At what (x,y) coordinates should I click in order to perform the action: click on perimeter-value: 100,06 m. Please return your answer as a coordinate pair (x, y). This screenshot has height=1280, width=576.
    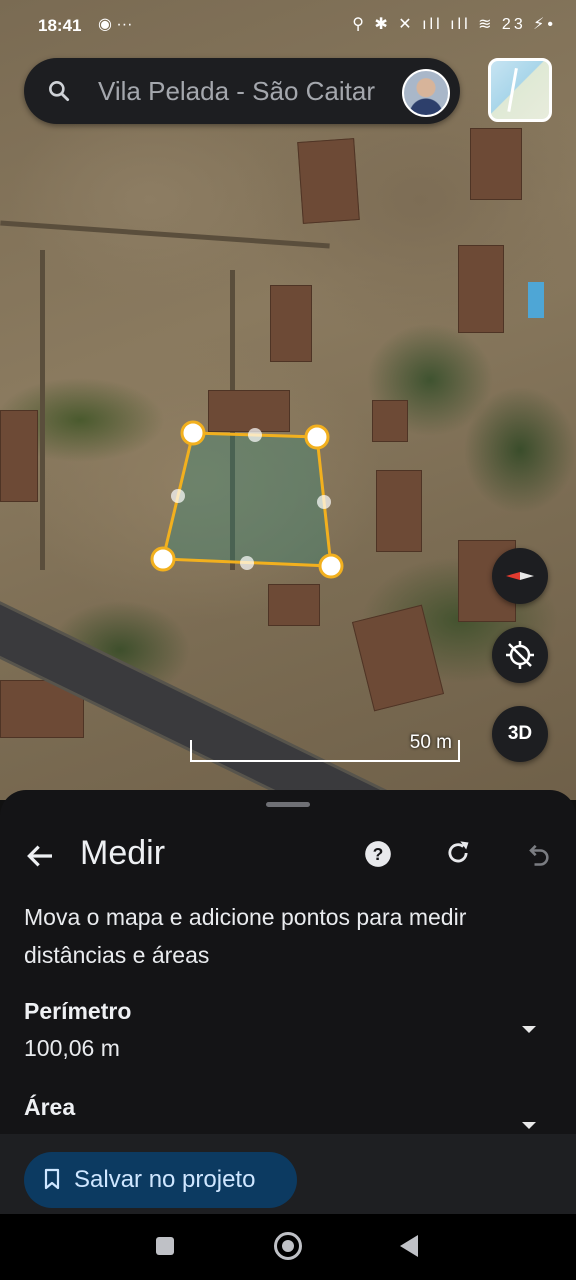
    Looking at the image, I should click on (72, 1048).